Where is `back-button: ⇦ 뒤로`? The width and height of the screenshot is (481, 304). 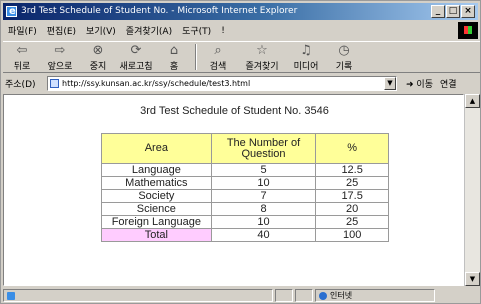
back-button: ⇦ 뒤로 is located at coordinates (22, 57).